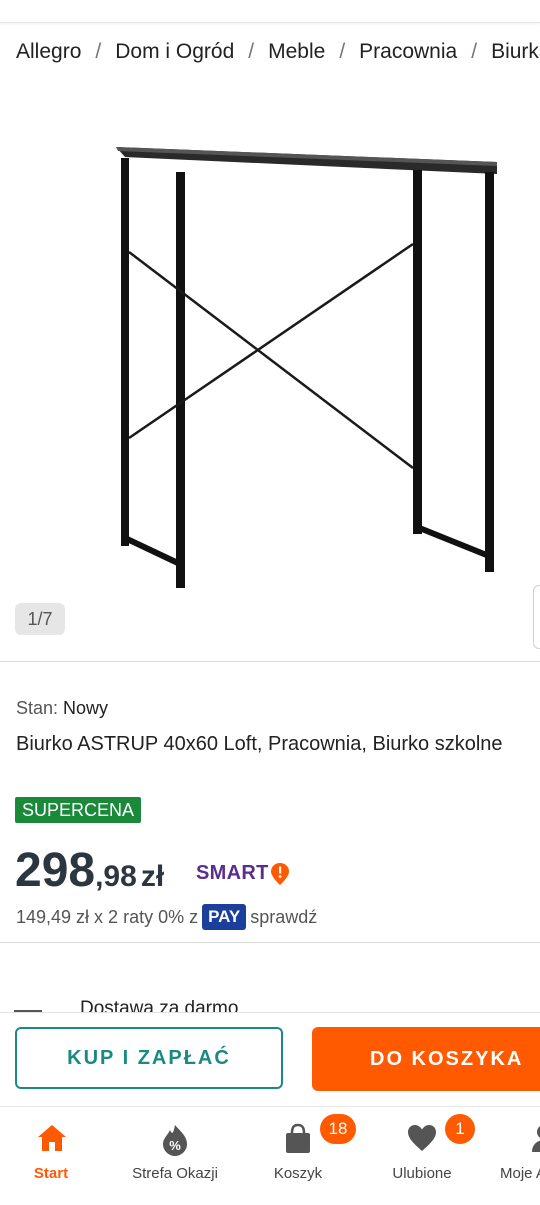 The image size is (540, 1205). I want to click on add-to-cart-button: DO KOSZYKA, so click(426, 1059).